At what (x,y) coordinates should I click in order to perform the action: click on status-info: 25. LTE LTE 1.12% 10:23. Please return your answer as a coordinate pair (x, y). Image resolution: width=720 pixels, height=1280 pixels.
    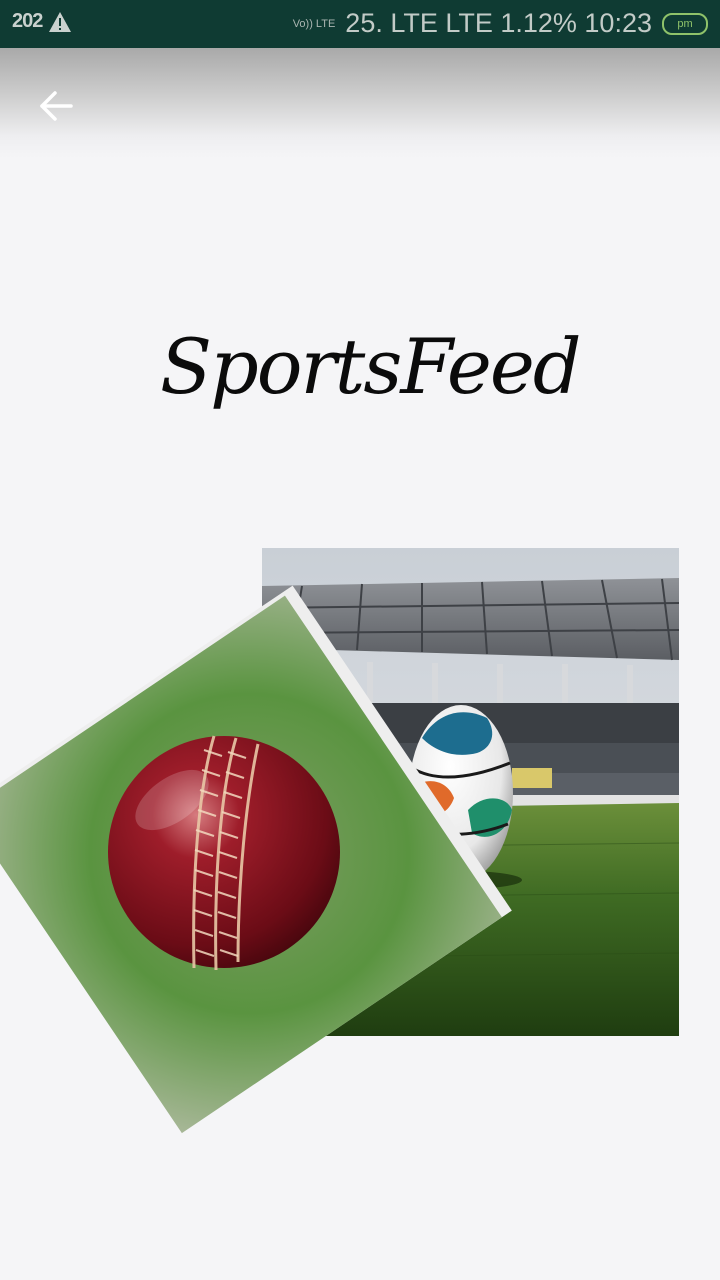
    Looking at the image, I should click on (498, 23).